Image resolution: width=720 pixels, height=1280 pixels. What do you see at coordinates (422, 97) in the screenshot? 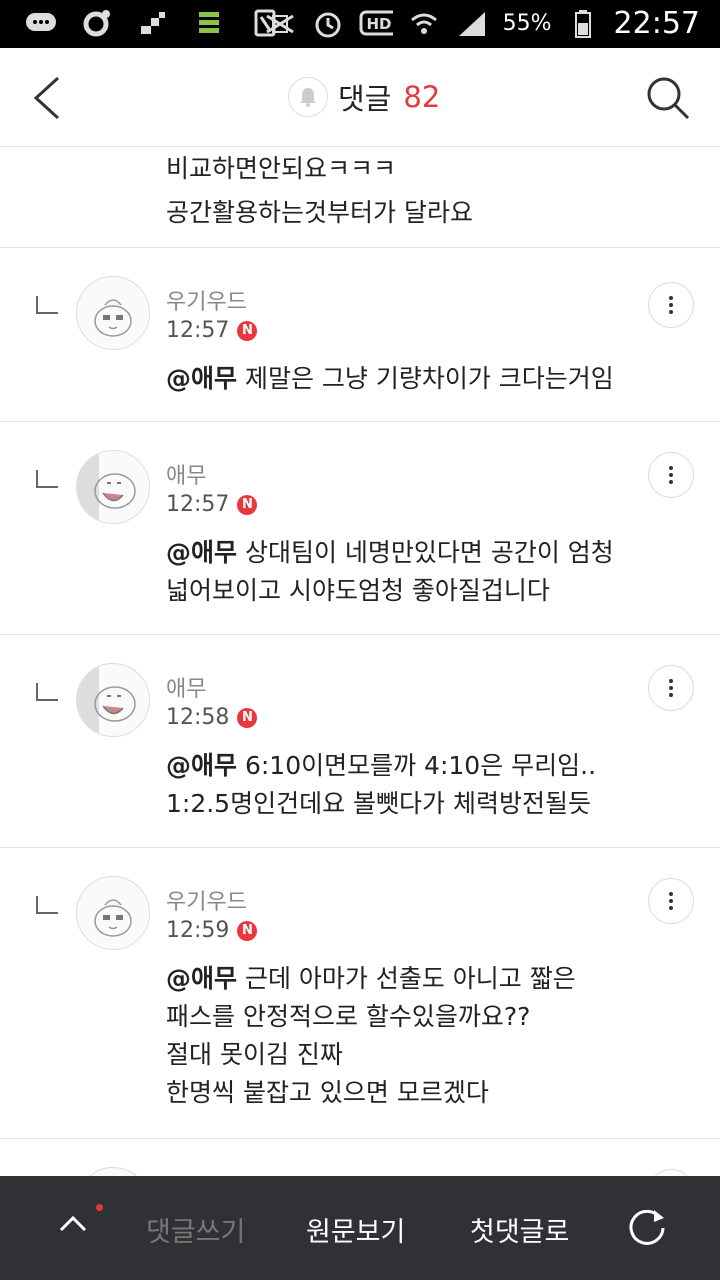
I see `comment-count: 82` at bounding box center [422, 97].